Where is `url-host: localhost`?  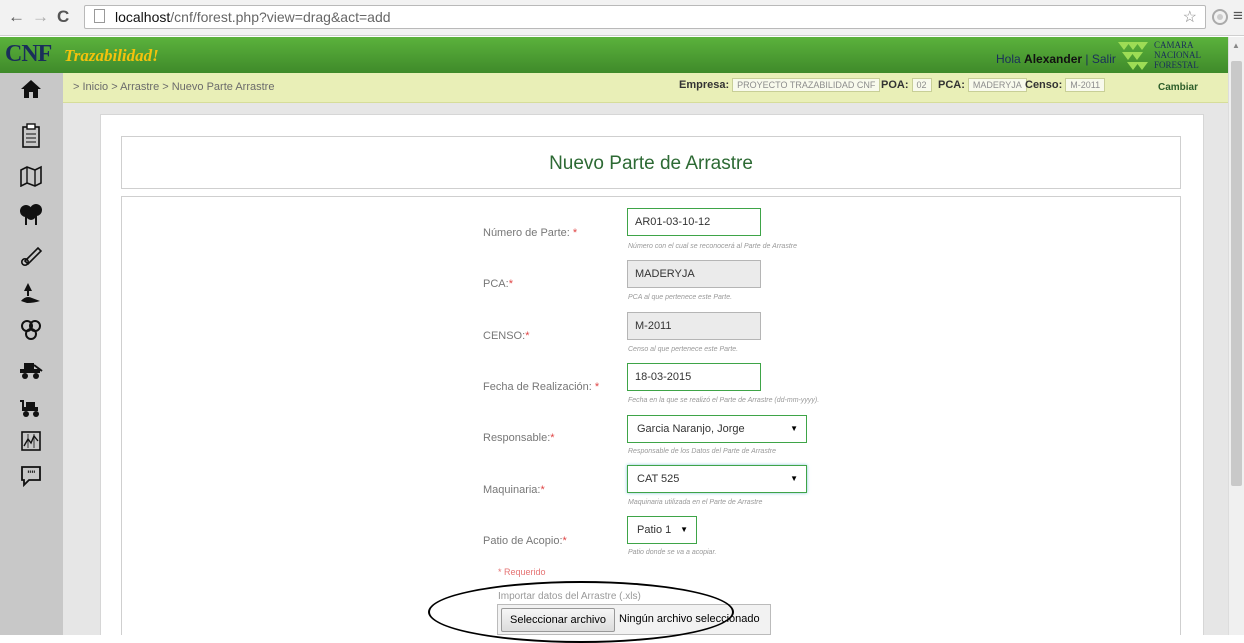
url-host: localhost is located at coordinates (143, 17).